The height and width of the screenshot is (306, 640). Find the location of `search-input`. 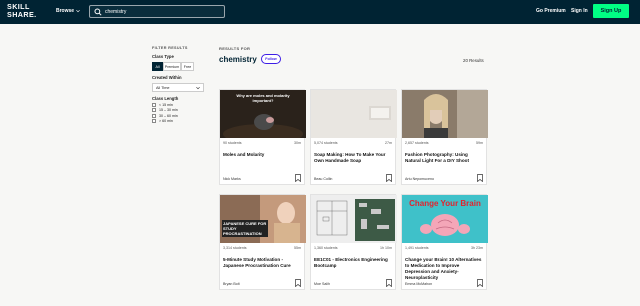

search-input is located at coordinates (162, 11).